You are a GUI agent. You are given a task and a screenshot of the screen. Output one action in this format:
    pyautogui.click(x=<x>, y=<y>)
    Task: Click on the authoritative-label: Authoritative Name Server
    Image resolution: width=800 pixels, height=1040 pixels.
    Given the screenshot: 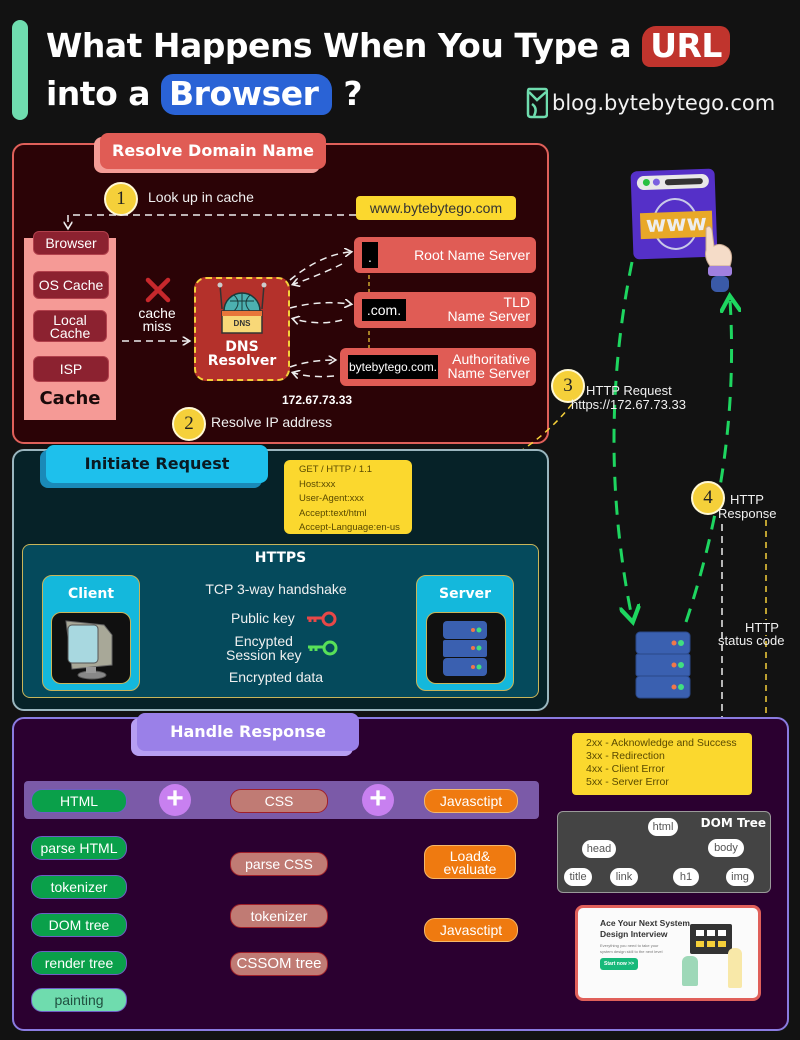 What is the action you would take?
    pyautogui.click(x=489, y=366)
    